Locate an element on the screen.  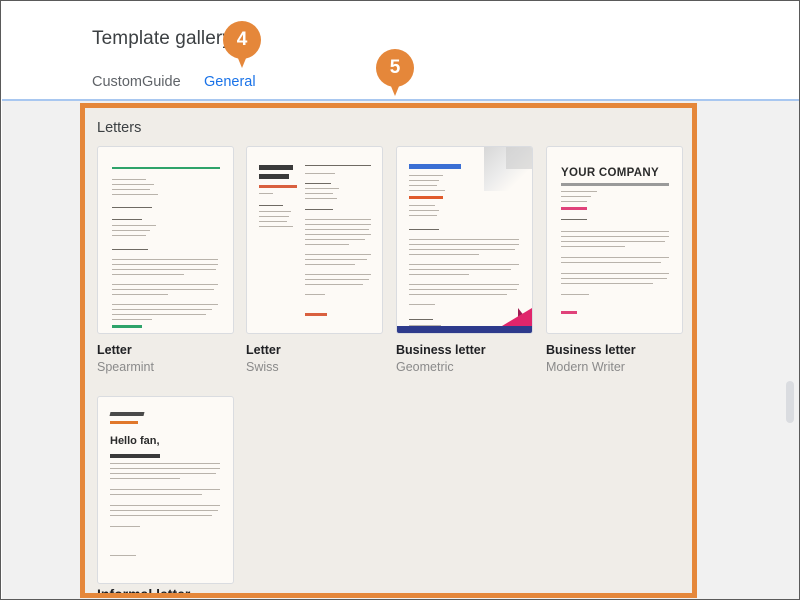
scrollbar-thumb is located at coordinates (790, 402).